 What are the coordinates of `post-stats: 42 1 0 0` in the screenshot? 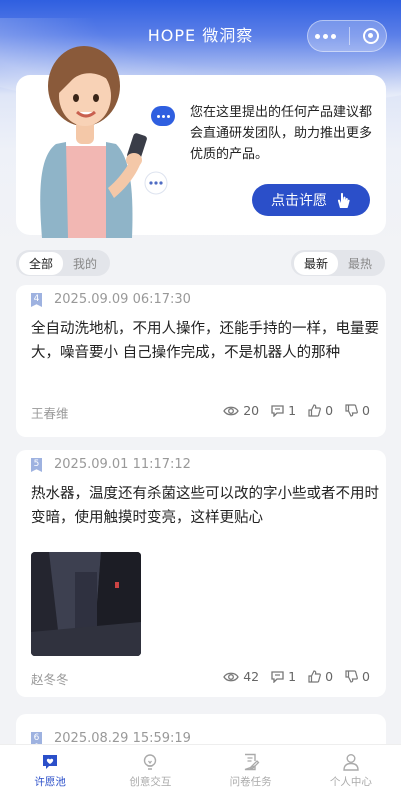 It's located at (296, 676).